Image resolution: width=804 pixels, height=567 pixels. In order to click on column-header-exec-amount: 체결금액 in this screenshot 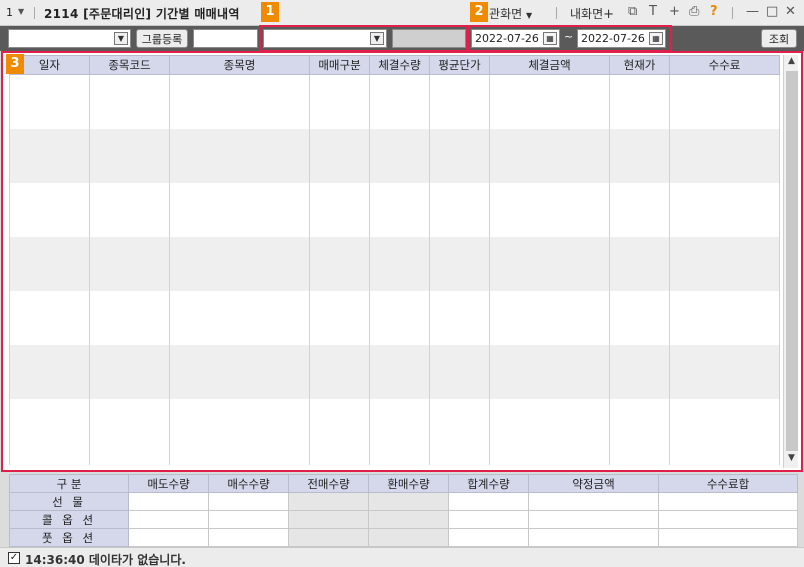, I will do `click(549, 65)`.